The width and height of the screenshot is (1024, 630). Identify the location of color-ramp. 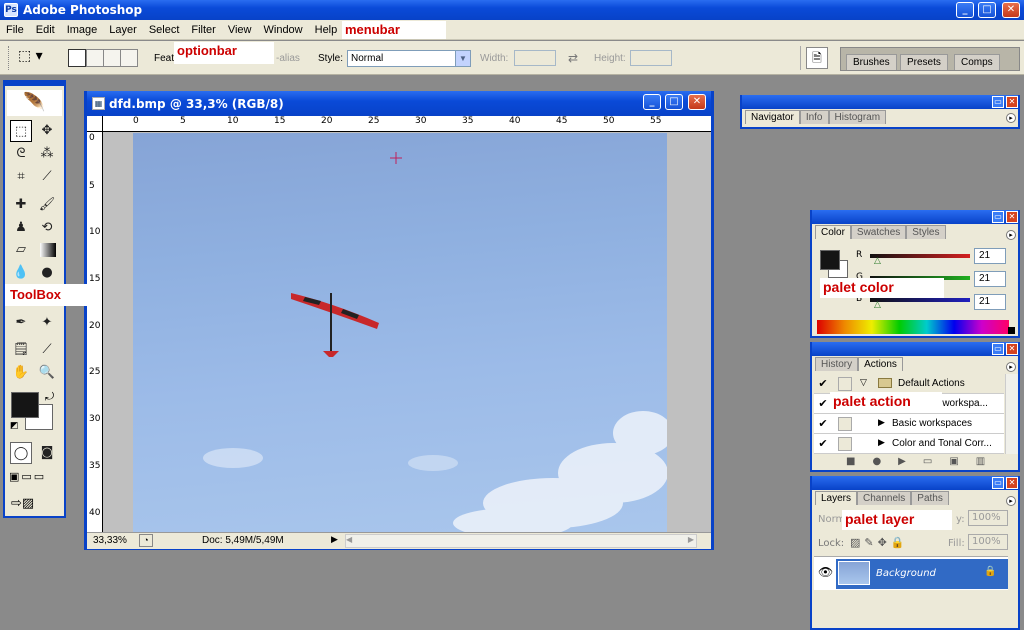
(913, 327).